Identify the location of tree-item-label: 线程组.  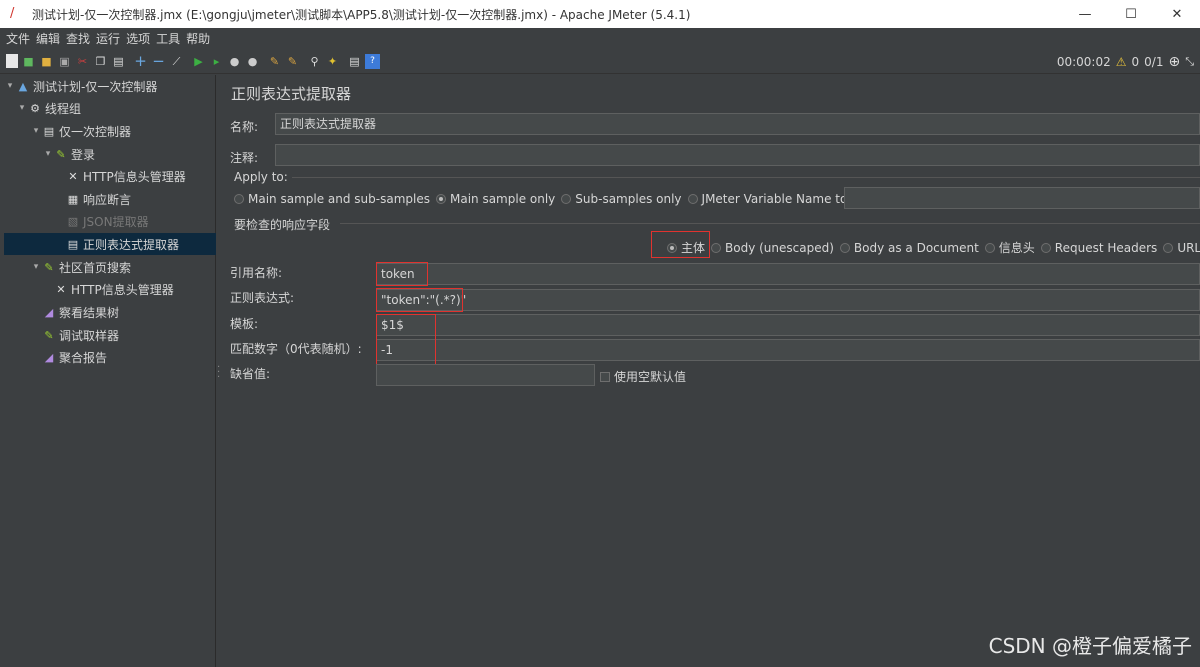
(63, 108).